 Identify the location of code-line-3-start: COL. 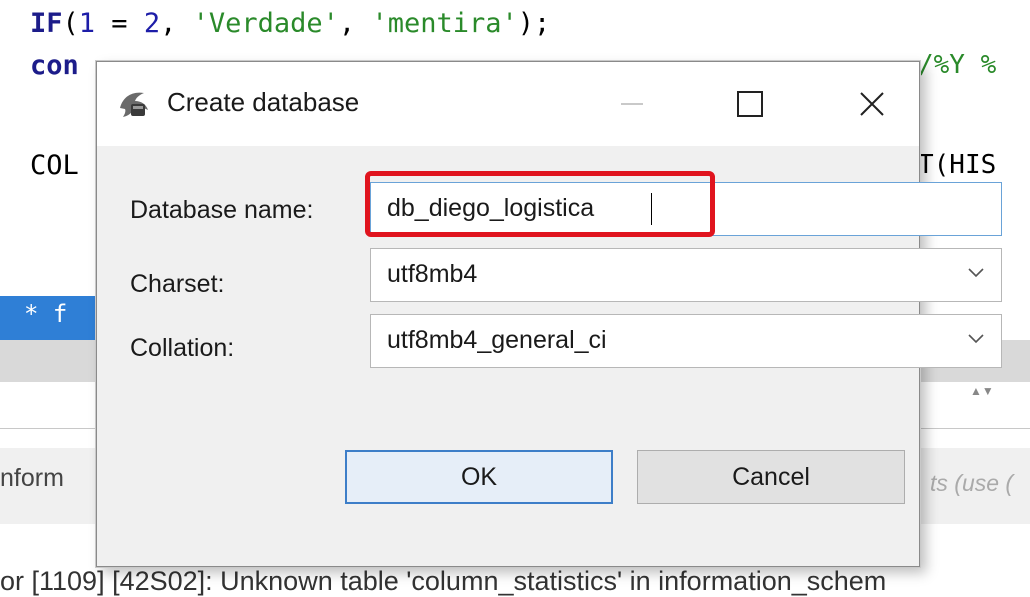
(54, 165).